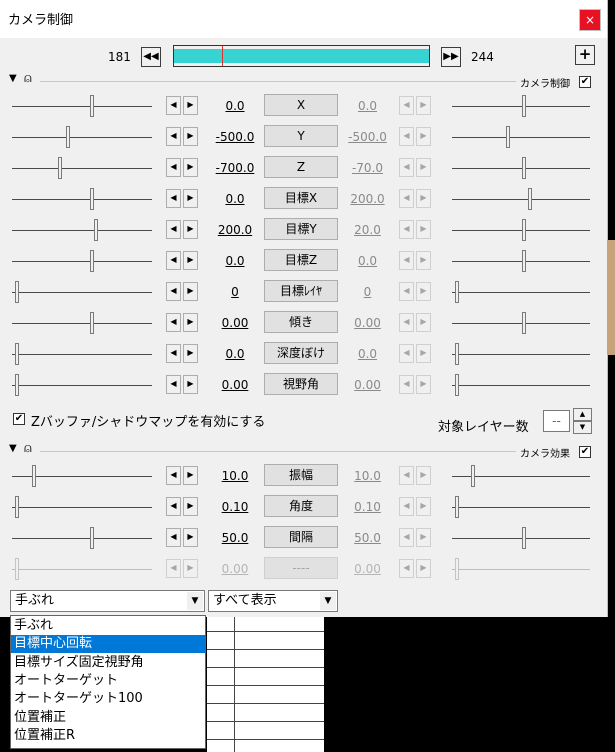 Image resolution: width=615 pixels, height=752 pixels. What do you see at coordinates (582, 414) in the screenshot?
I see `spin-up-icon: ▲` at bounding box center [582, 414].